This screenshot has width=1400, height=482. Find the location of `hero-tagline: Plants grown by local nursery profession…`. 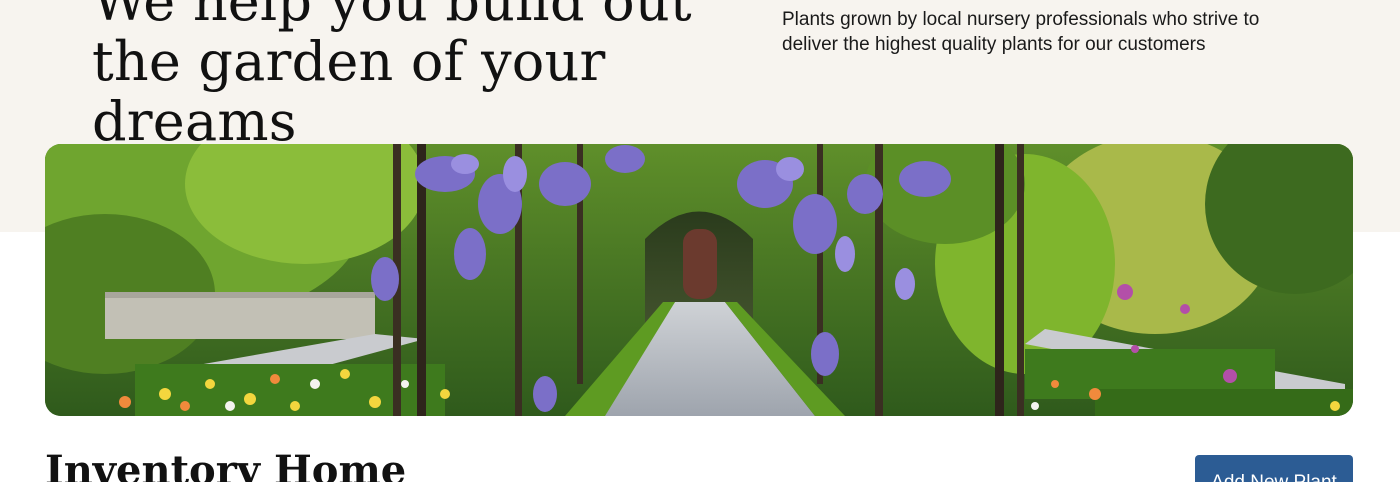

hero-tagline: Plants grown by local nursery profession… is located at coordinates (1021, 32).